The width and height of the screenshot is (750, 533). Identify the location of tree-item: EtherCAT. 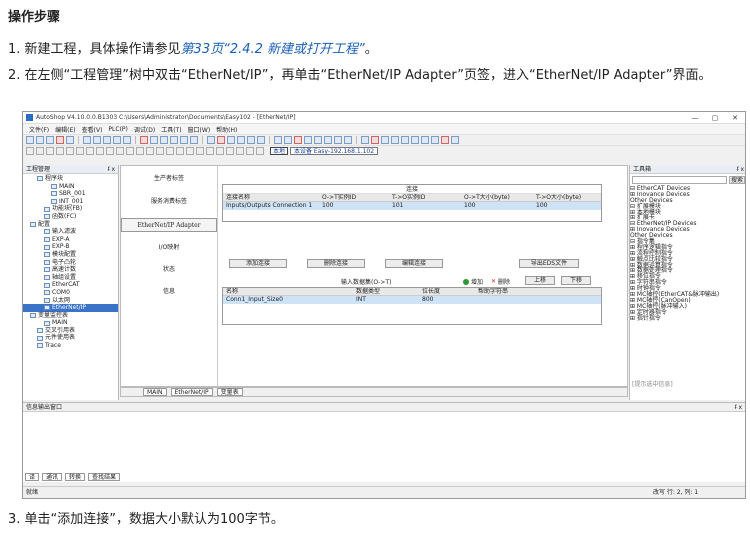
(70, 285).